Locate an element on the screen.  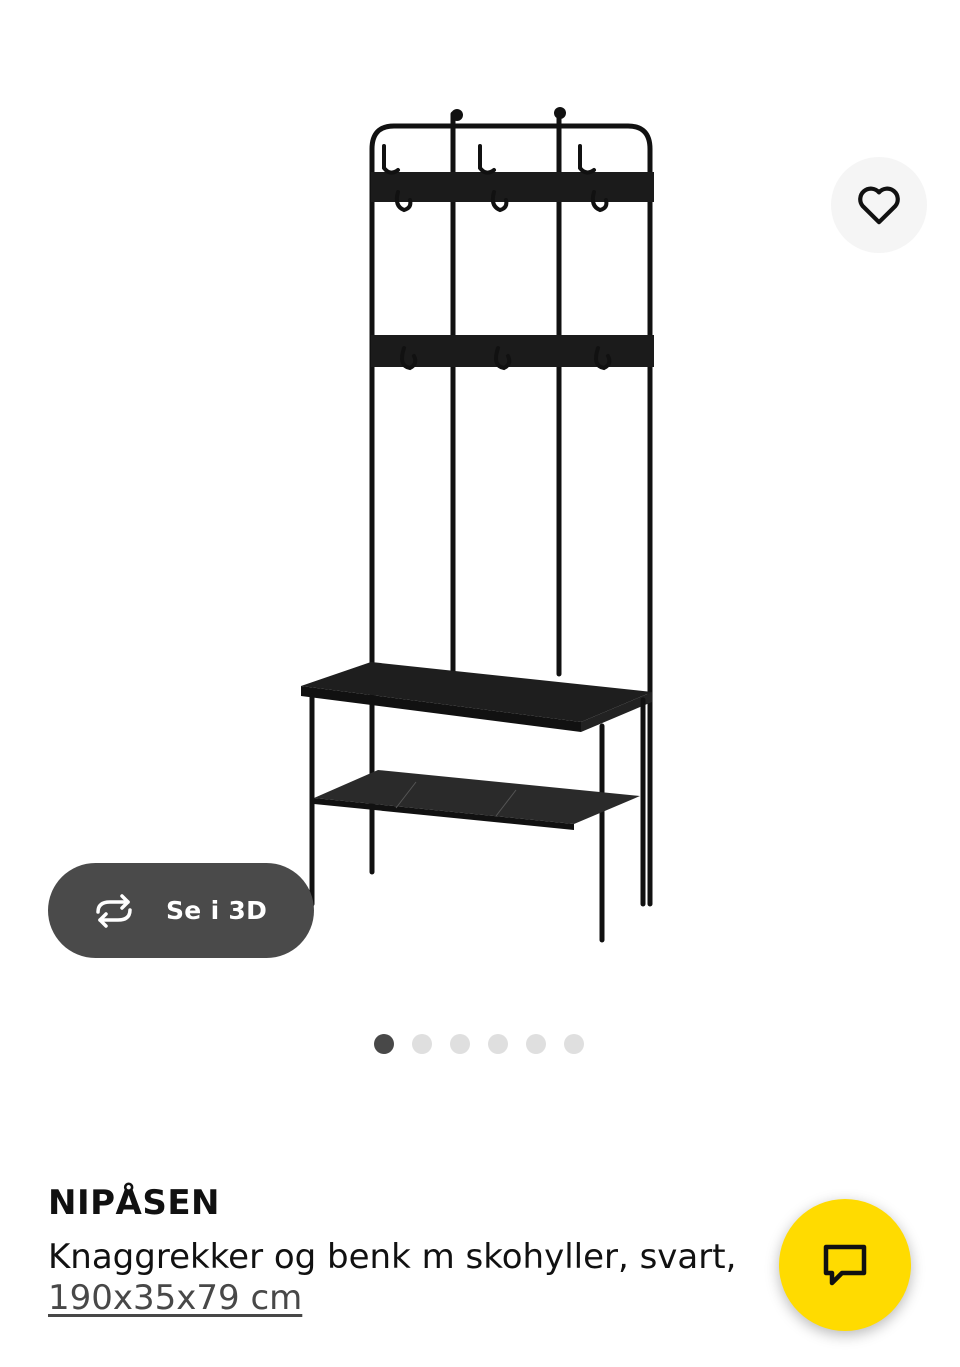
view-in-3d-button: Se i 3D is located at coordinates (181, 910).